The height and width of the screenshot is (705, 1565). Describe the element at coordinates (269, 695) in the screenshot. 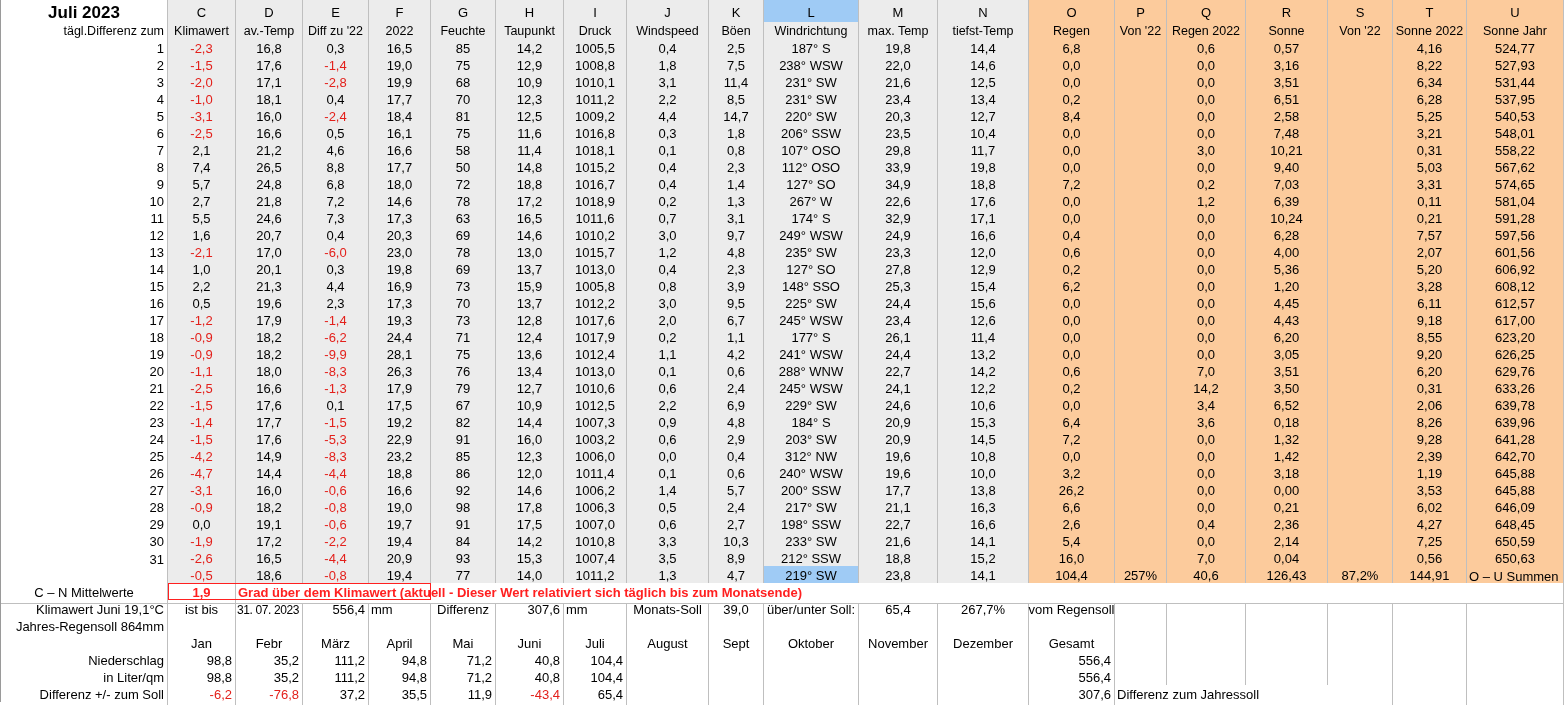

I see `table-cell: -76,8` at that location.